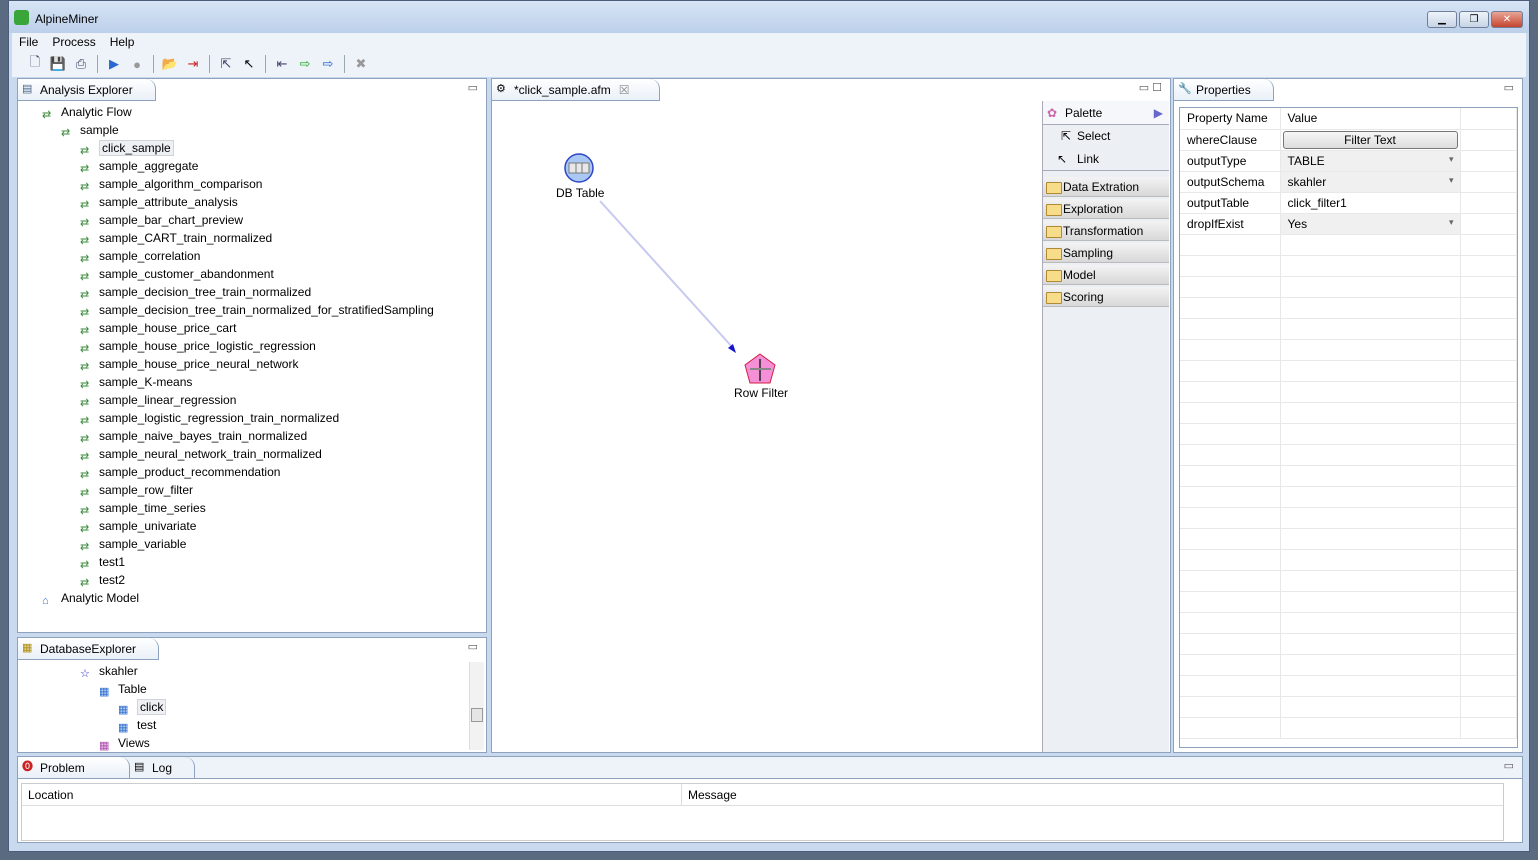 Image resolution: width=1538 pixels, height=860 pixels. I want to click on tree-item-flow: ⇄ sample_bar_chart_preview, so click(161, 220).